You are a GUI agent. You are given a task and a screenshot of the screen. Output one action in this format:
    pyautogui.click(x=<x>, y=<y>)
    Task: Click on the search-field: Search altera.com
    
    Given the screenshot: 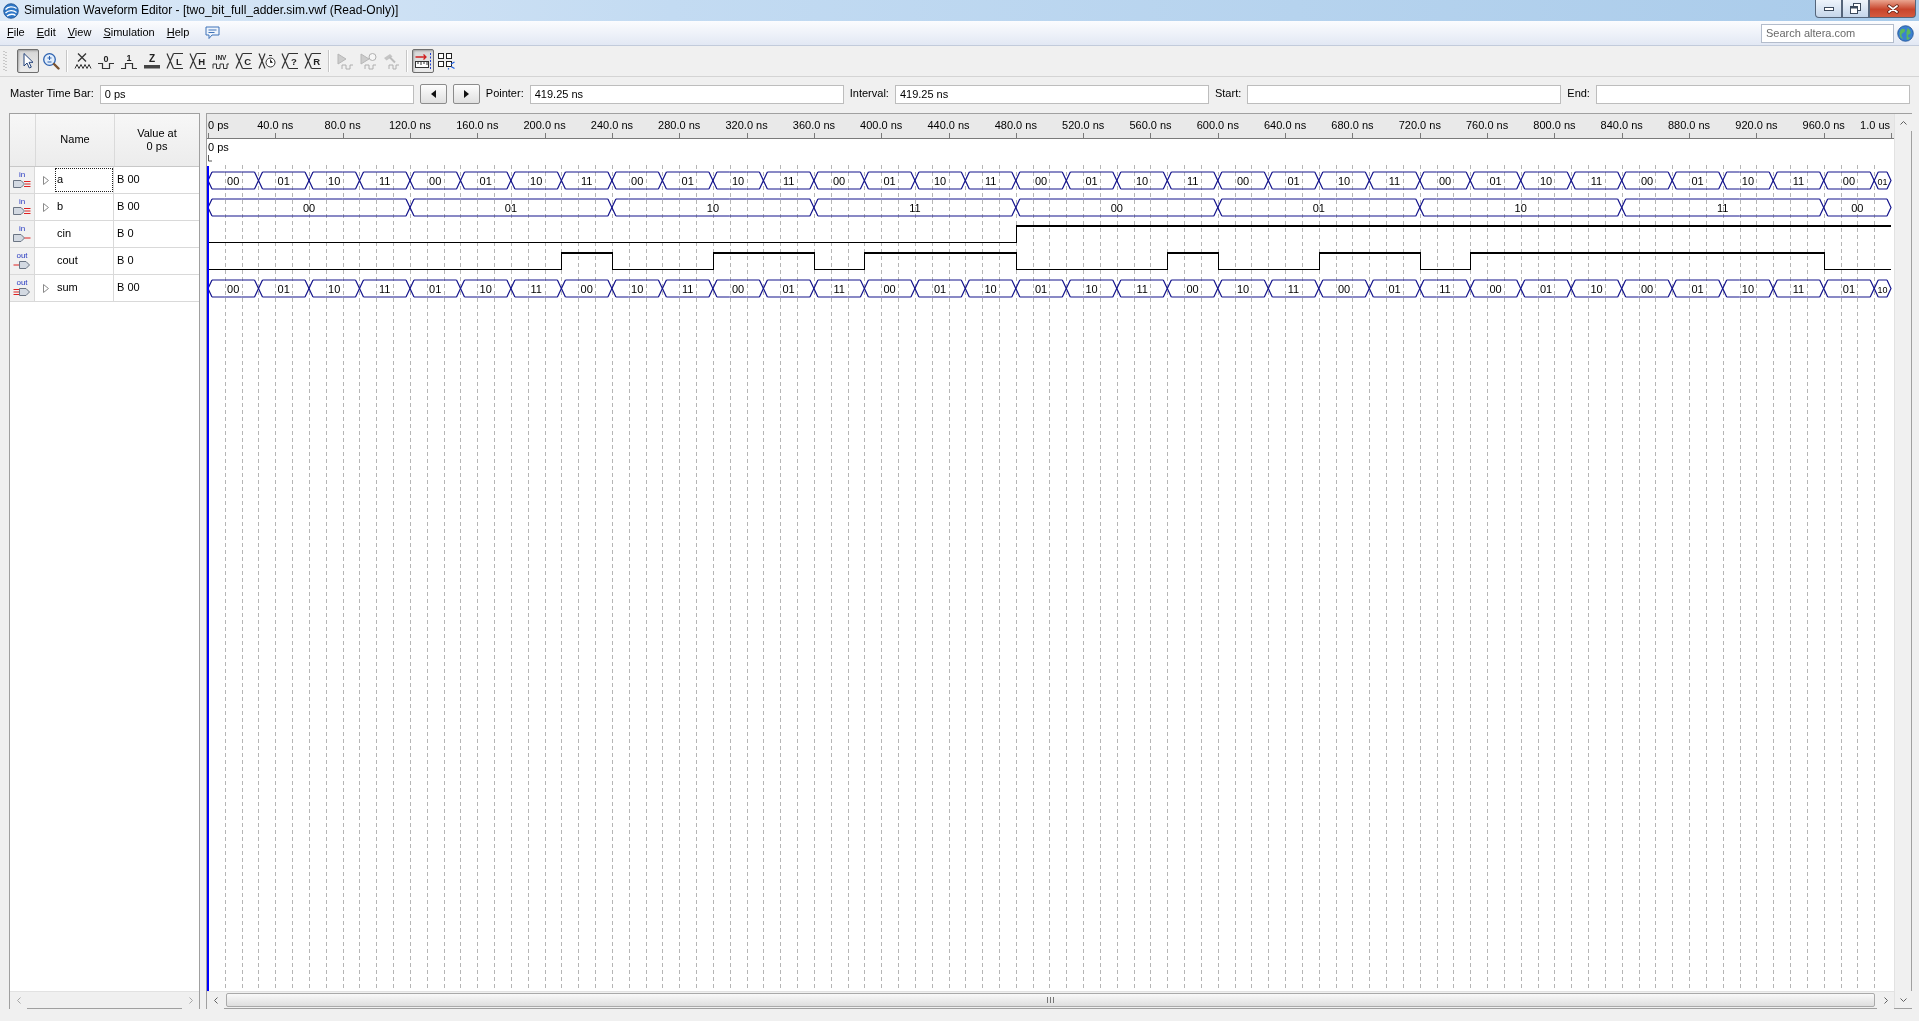 What is the action you would take?
    pyautogui.click(x=1827, y=33)
    